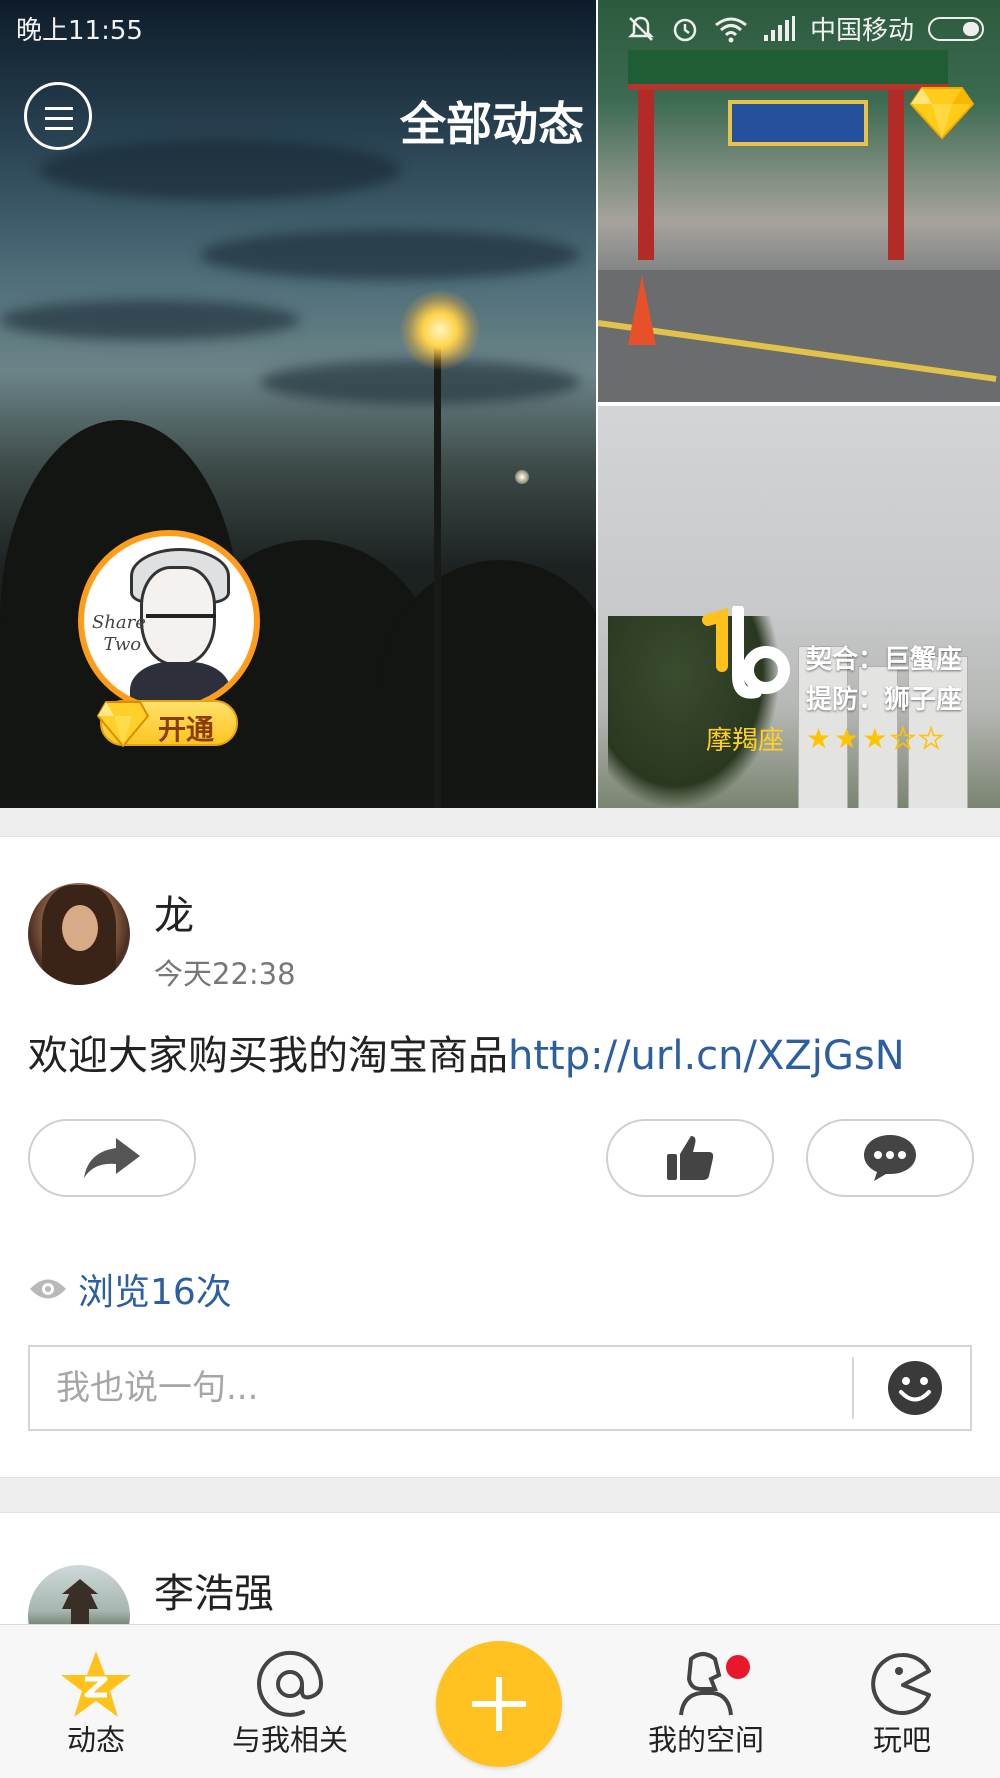 The image size is (1000, 1778). I want to click on tab-my-space-label: 我的空间, so click(705, 1740).